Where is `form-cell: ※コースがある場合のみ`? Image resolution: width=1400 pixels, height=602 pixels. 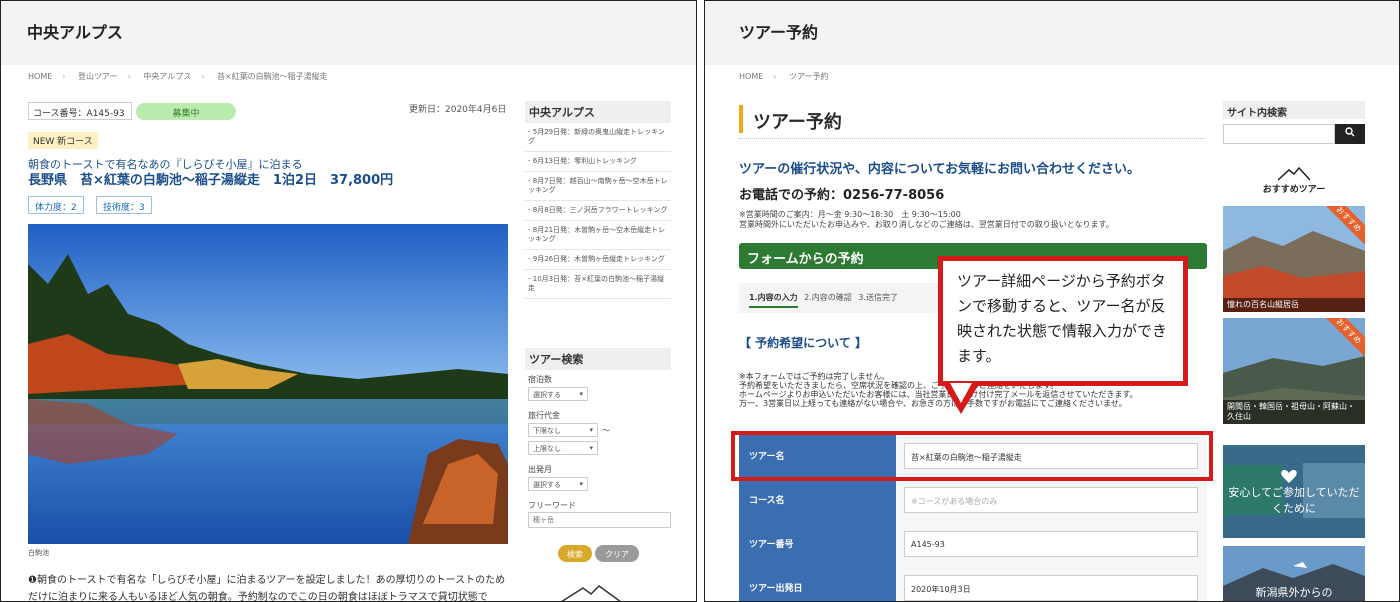 form-cell: ※コースがある場合のみ is located at coordinates (1051, 500).